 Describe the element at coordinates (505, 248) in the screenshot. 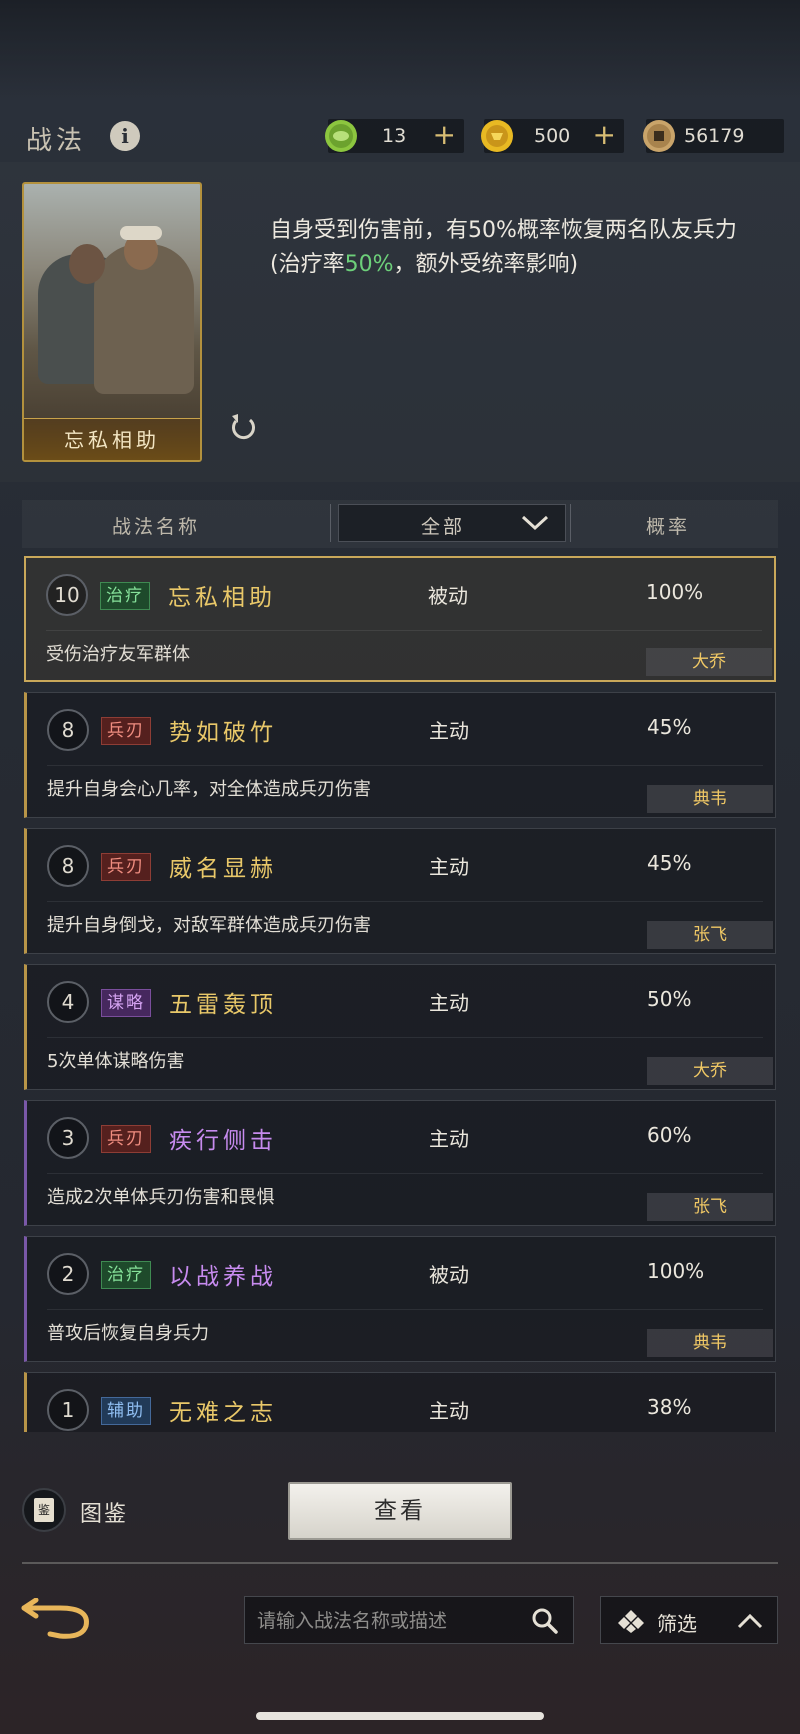

I see `skill-description: 自身受到伤害前，有50%概率恢复两名队友兵力(治疗率50%，额外受统率影响)` at that location.